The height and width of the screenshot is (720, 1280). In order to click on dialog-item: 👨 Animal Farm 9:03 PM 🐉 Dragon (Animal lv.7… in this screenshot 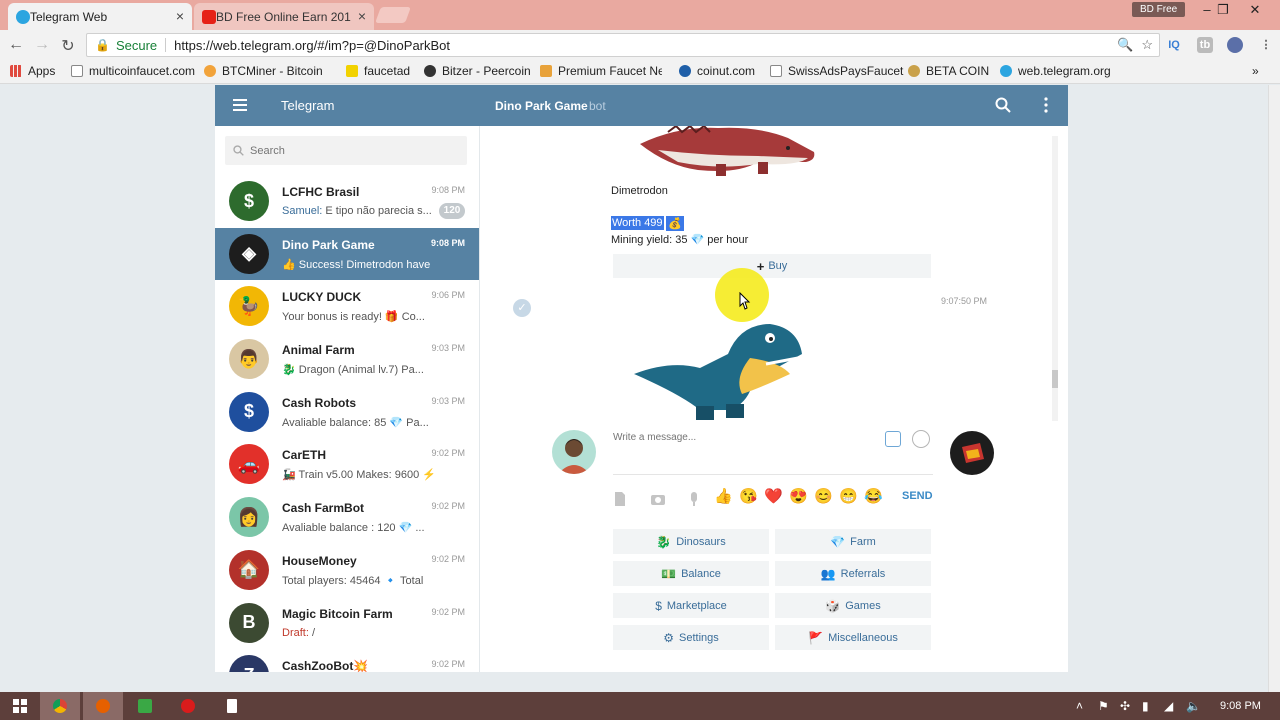, I will do `click(347, 359)`.